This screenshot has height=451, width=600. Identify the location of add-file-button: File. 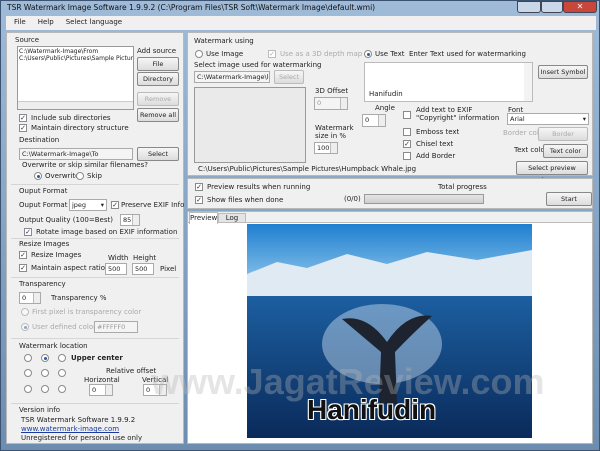
(158, 64).